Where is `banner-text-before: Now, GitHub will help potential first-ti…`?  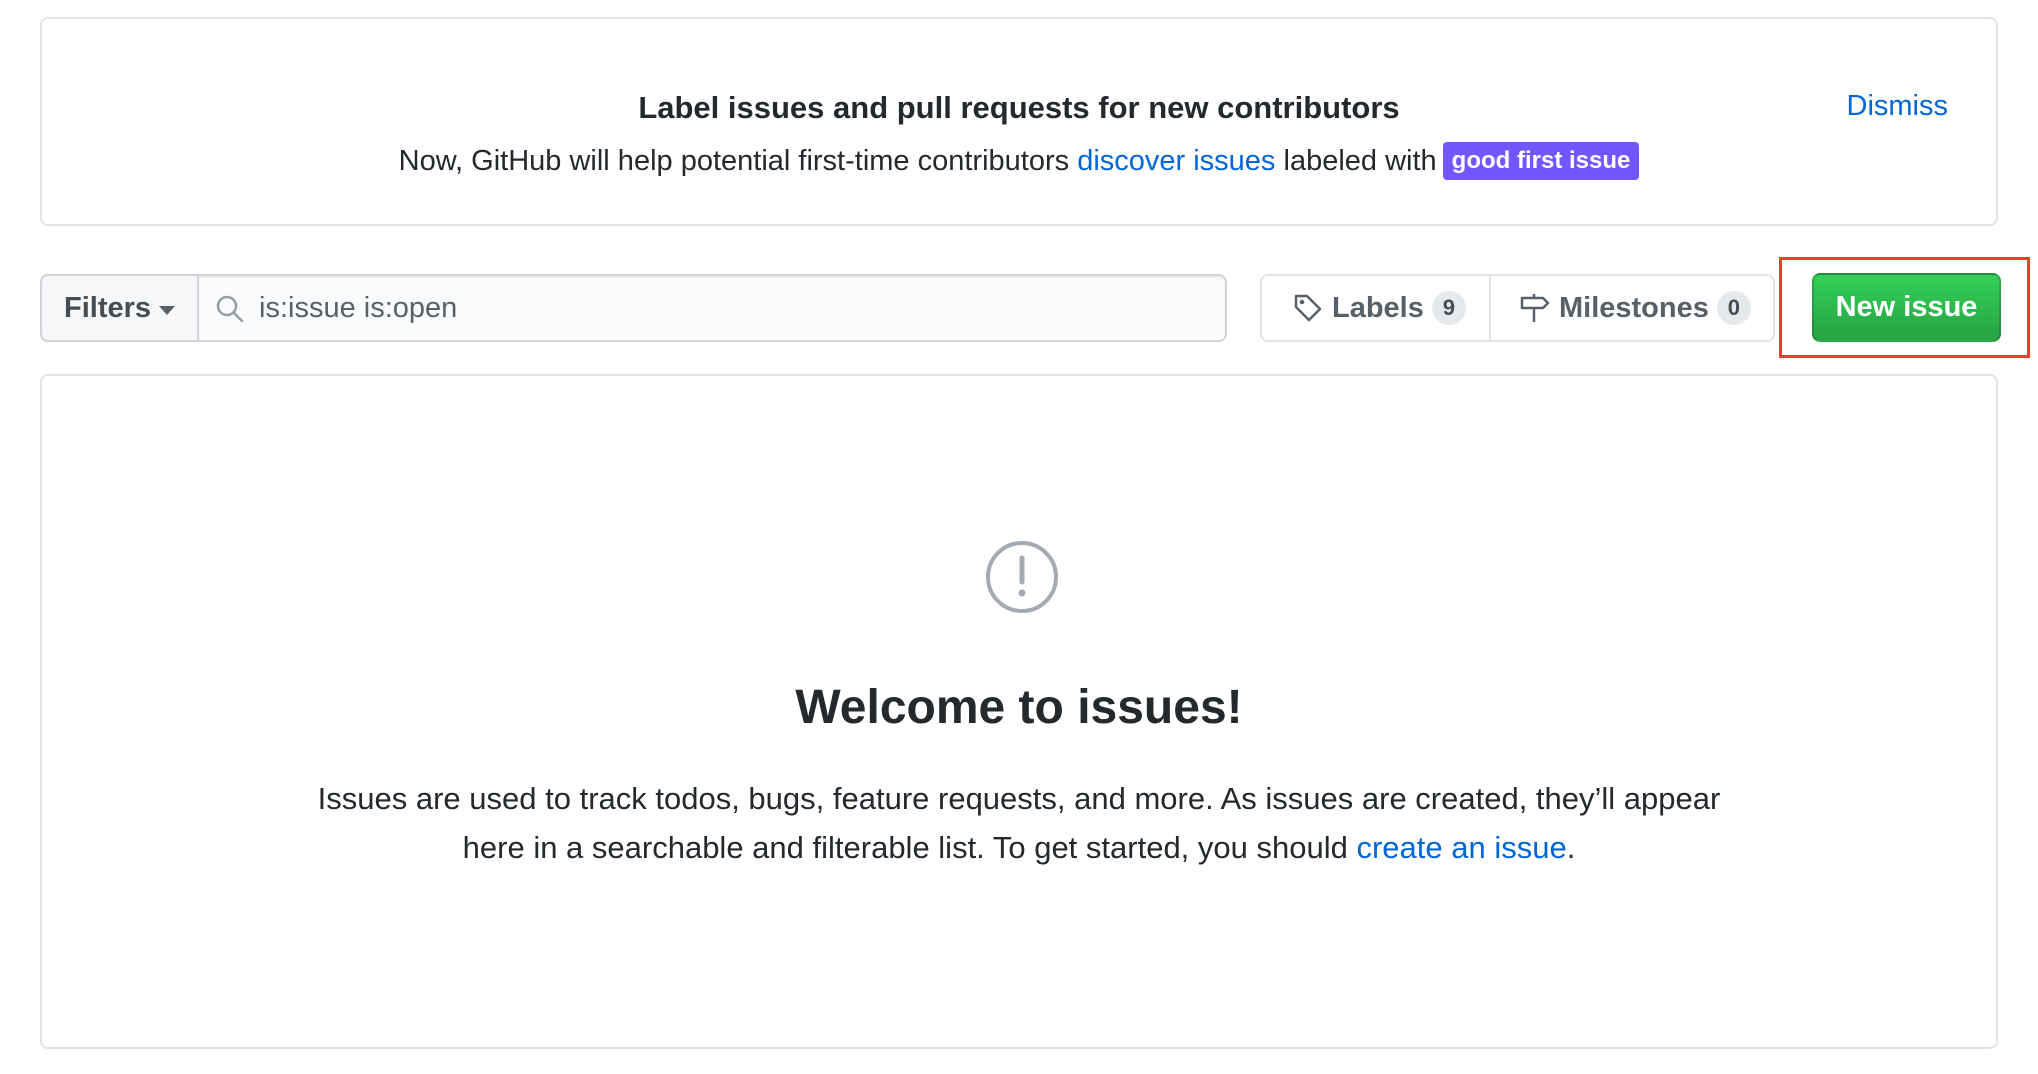 banner-text-before: Now, GitHub will help potential first-ti… is located at coordinates (738, 161).